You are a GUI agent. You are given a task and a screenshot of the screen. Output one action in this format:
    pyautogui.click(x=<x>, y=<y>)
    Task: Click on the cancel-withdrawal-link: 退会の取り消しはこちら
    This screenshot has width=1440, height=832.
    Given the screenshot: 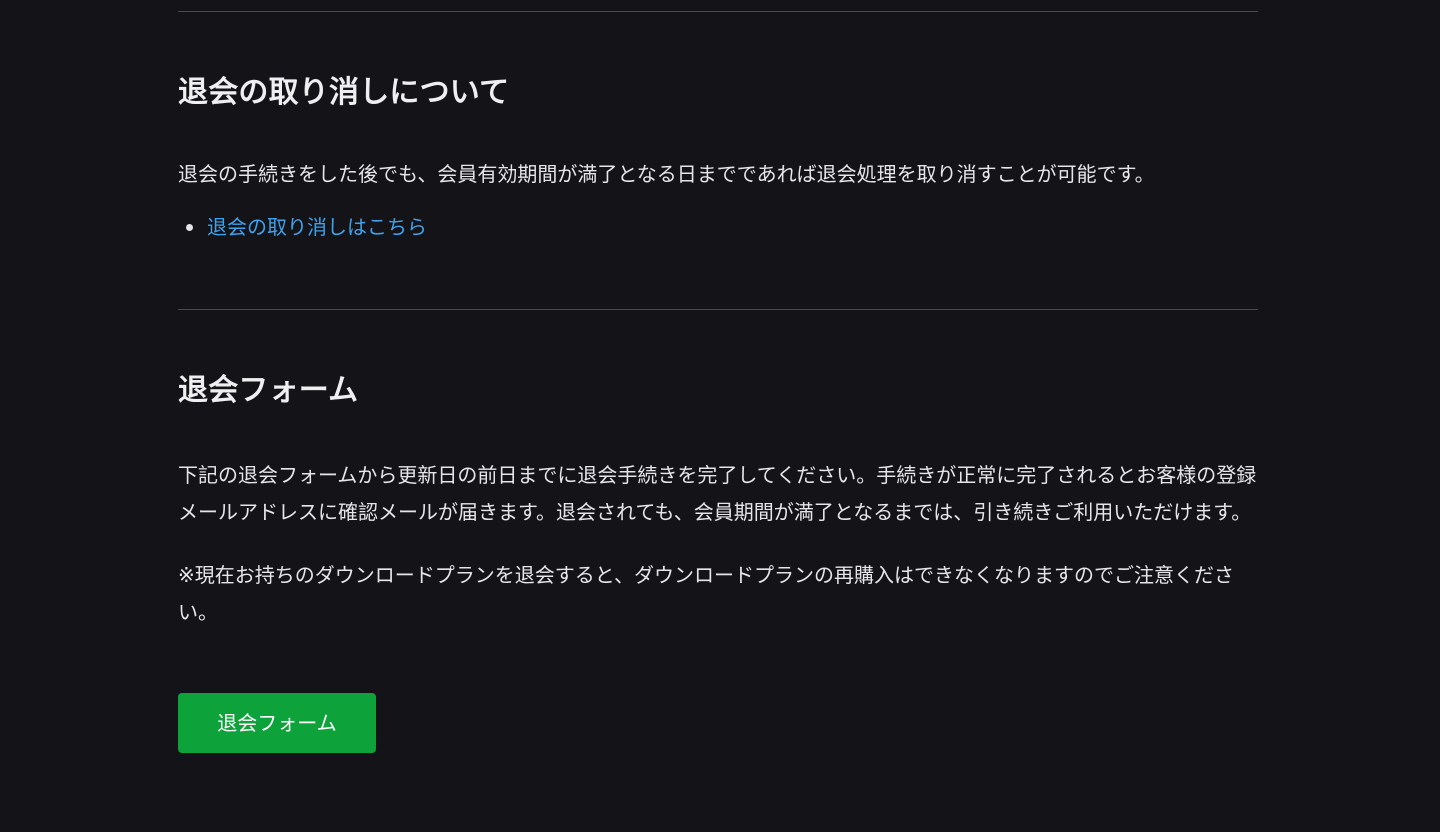 What is the action you would take?
    pyautogui.click(x=317, y=227)
    